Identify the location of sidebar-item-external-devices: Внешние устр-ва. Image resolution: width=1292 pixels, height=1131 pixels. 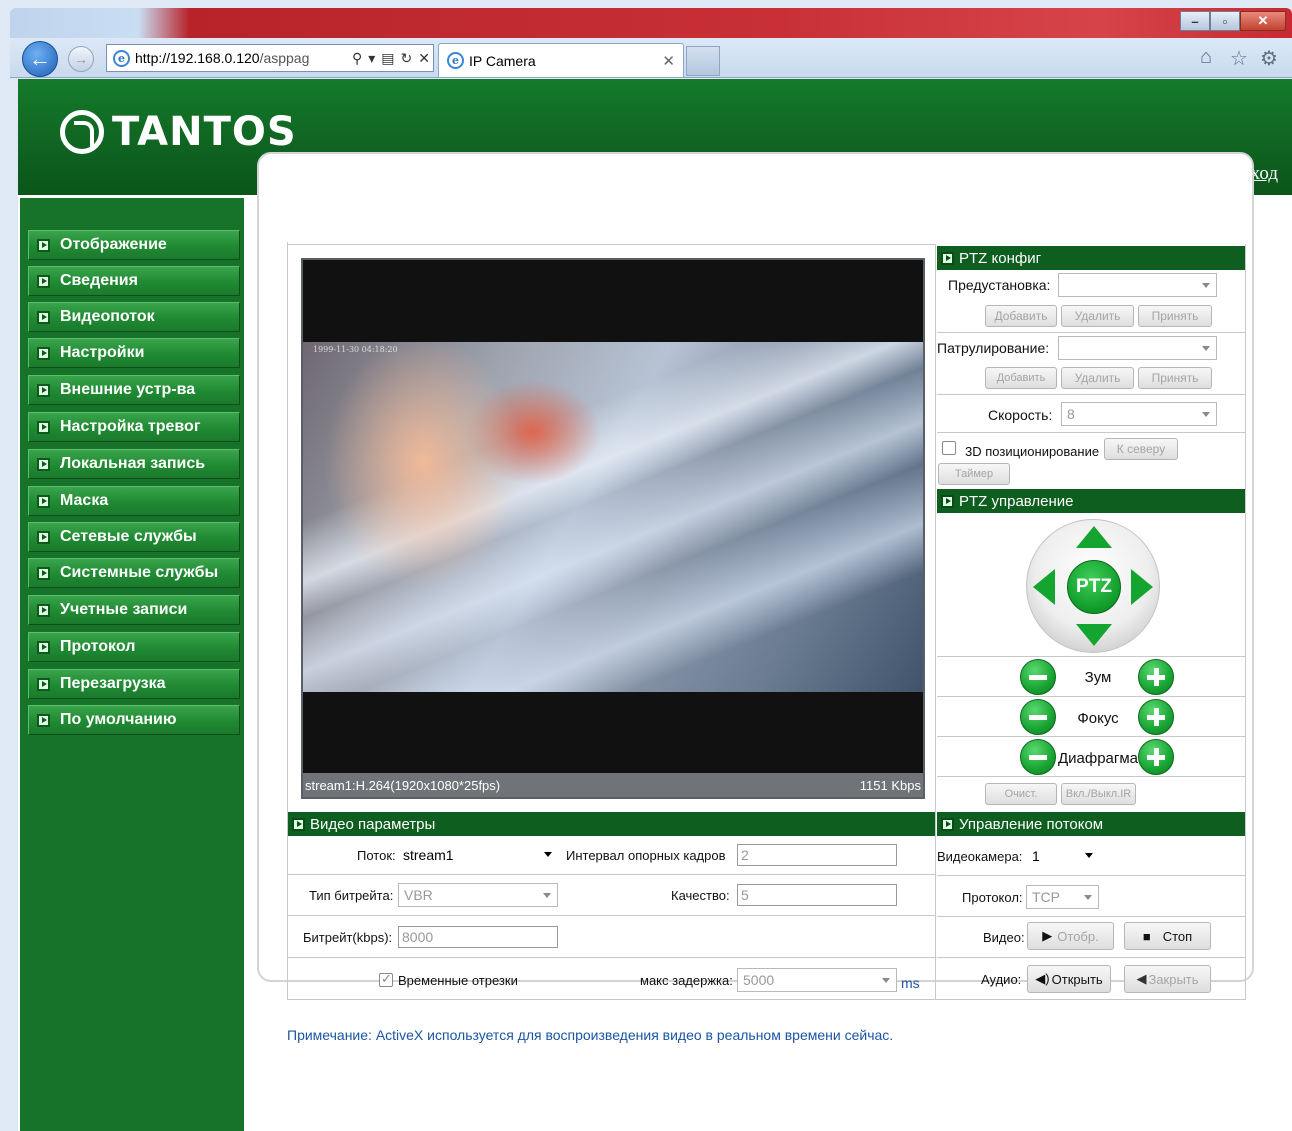
(134, 390).